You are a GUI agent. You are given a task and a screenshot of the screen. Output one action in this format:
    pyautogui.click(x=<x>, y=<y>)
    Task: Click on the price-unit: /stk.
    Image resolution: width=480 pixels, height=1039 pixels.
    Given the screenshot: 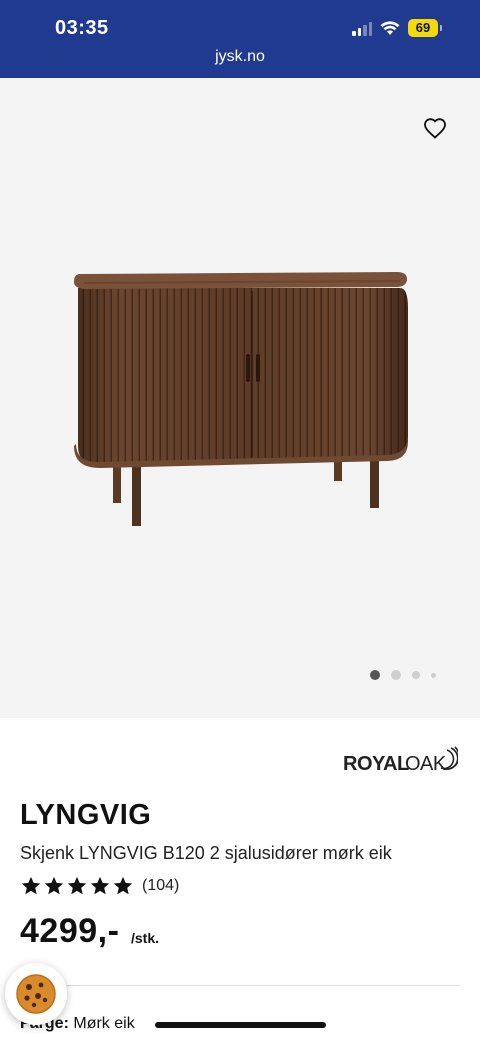 What is the action you would take?
    pyautogui.click(x=145, y=938)
    